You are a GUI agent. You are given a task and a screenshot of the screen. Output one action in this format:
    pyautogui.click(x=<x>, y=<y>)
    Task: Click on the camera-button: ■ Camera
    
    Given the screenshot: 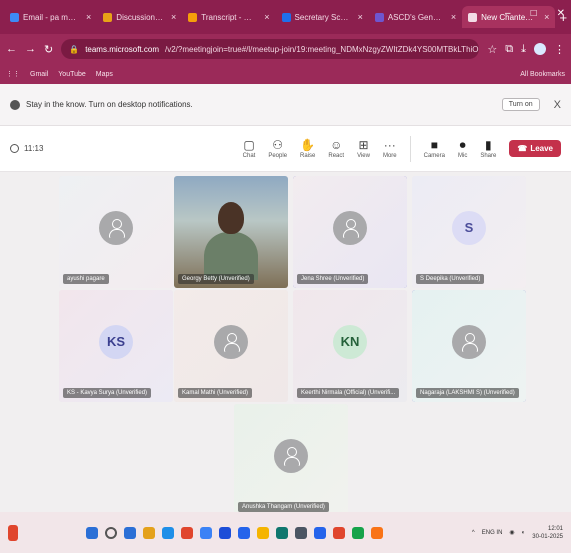 What is the action you would take?
    pyautogui.click(x=434, y=149)
    